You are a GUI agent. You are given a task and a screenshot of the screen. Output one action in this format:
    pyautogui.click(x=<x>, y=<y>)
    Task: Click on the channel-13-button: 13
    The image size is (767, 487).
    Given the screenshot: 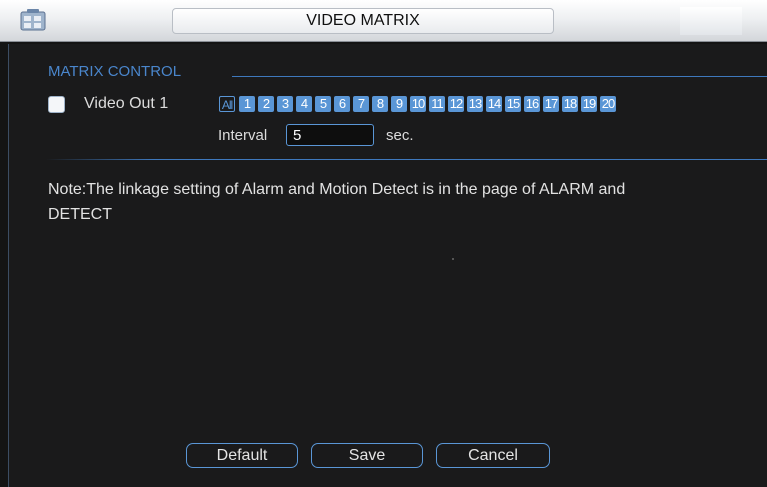 What is the action you would take?
    pyautogui.click(x=475, y=104)
    